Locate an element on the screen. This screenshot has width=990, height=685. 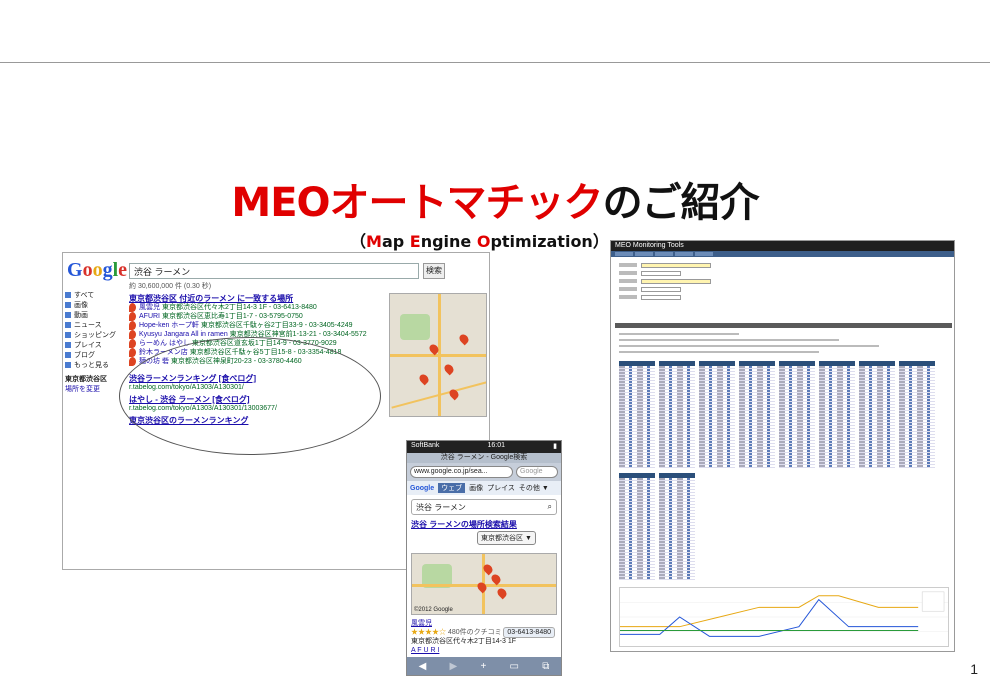
tab-more: その他 ▼ is located at coordinates (534, 488).